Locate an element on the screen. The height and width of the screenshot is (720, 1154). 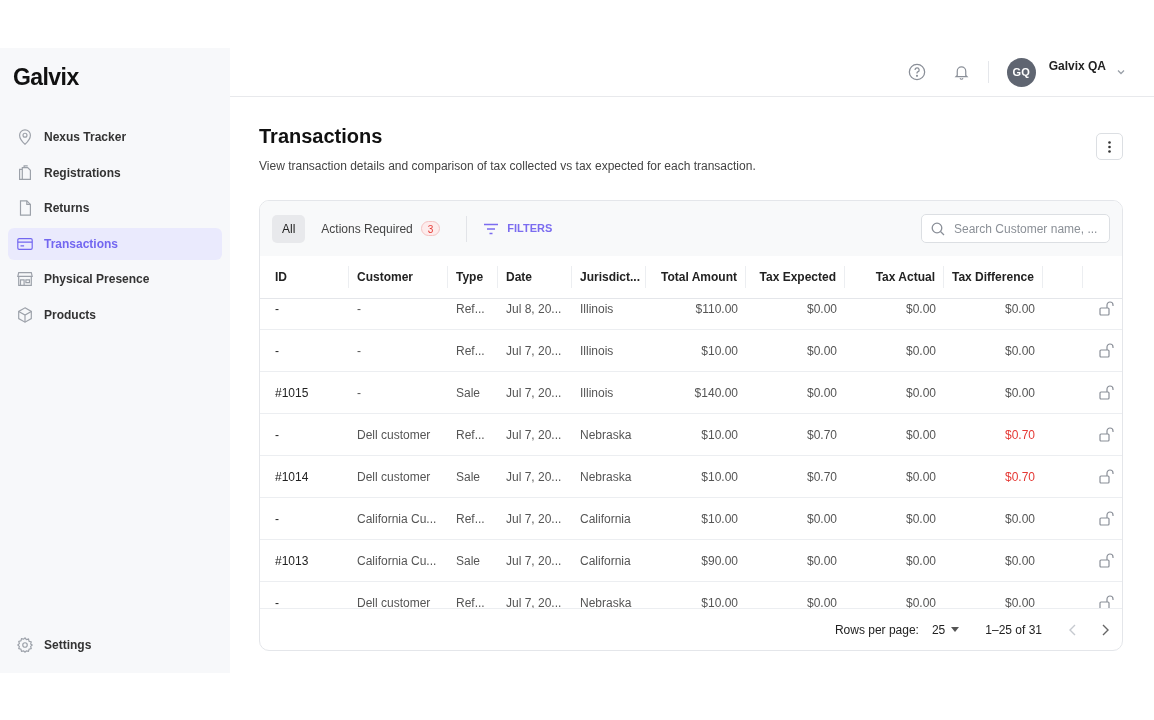
page-title: Transactions is located at coordinates (321, 136).